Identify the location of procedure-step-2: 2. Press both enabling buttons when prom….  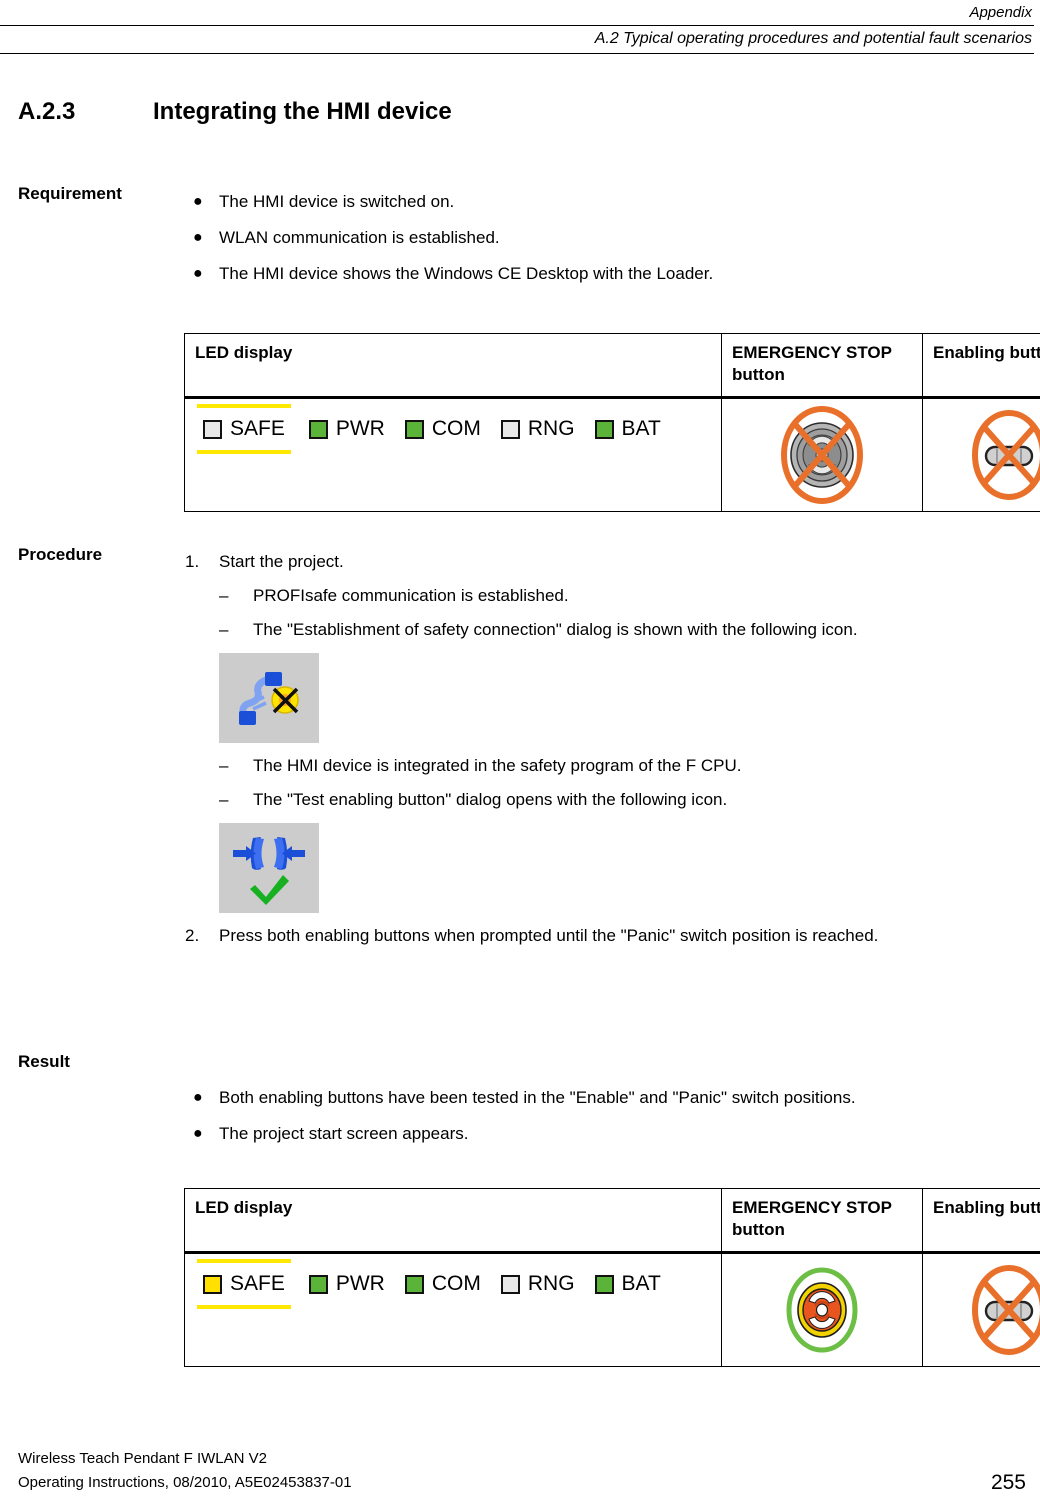
(605, 936).